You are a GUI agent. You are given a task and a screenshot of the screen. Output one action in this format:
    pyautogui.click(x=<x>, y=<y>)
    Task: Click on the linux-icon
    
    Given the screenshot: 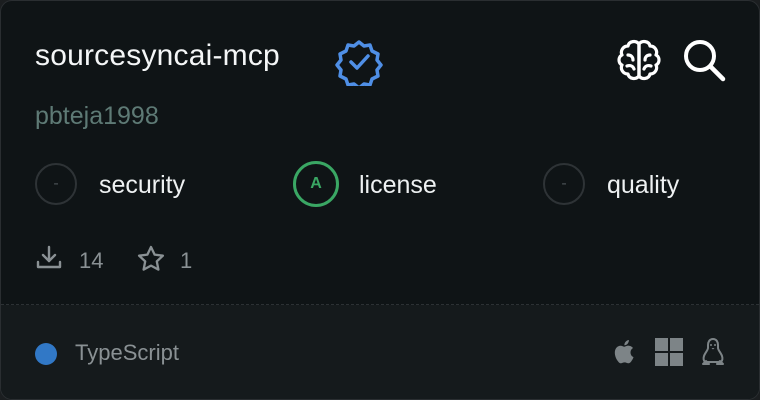 What is the action you would take?
    pyautogui.click(x=713, y=351)
    